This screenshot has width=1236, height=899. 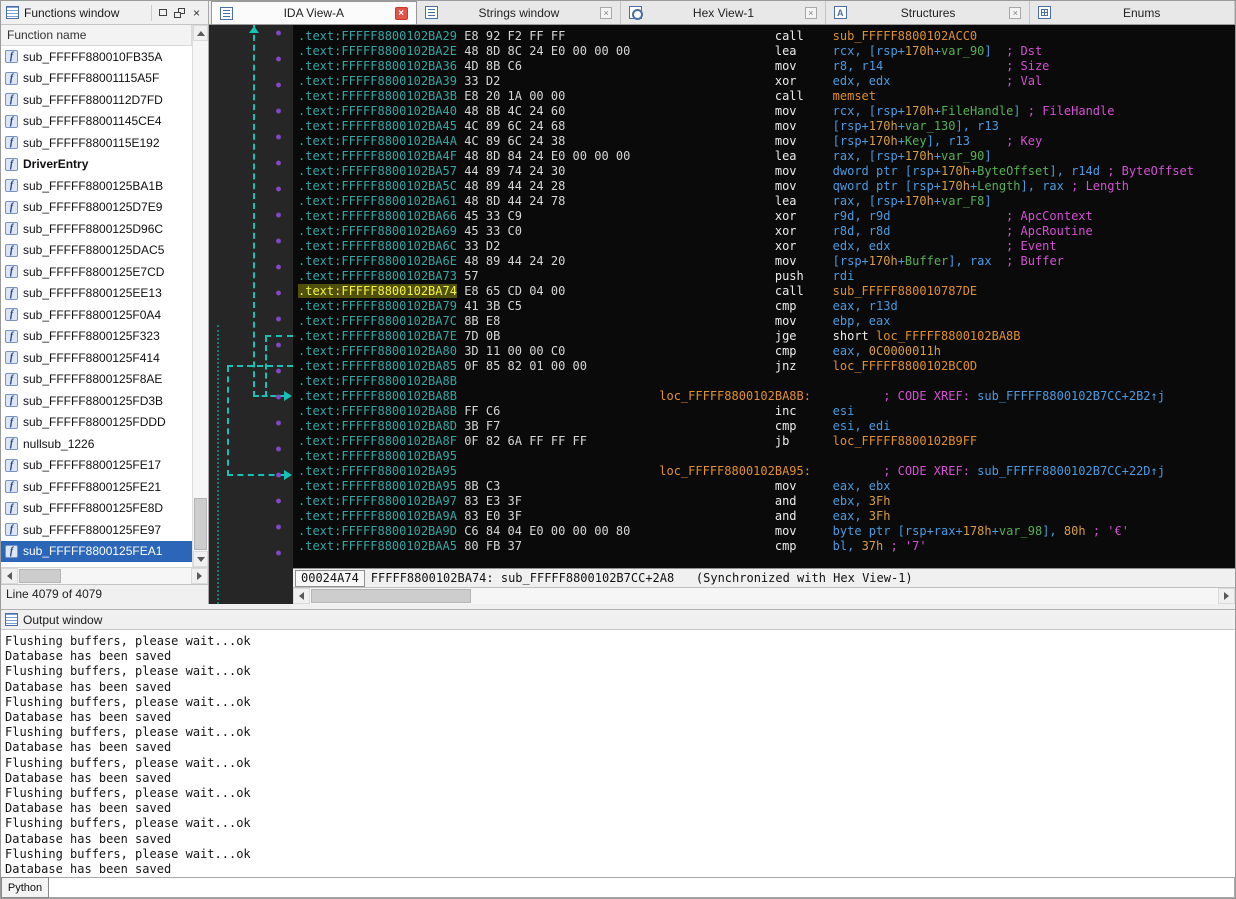 What do you see at coordinates (928, 12) in the screenshot?
I see `tab-structures: Structures ×` at bounding box center [928, 12].